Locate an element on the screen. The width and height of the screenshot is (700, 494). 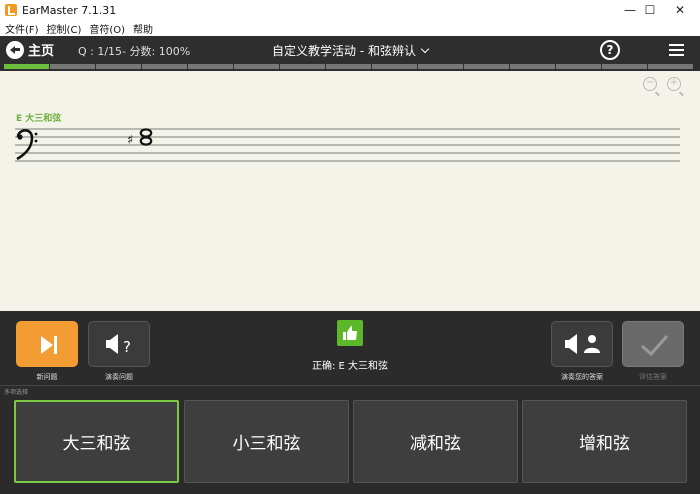
answer-major-chord: 大三和弦 is located at coordinates (96, 441).